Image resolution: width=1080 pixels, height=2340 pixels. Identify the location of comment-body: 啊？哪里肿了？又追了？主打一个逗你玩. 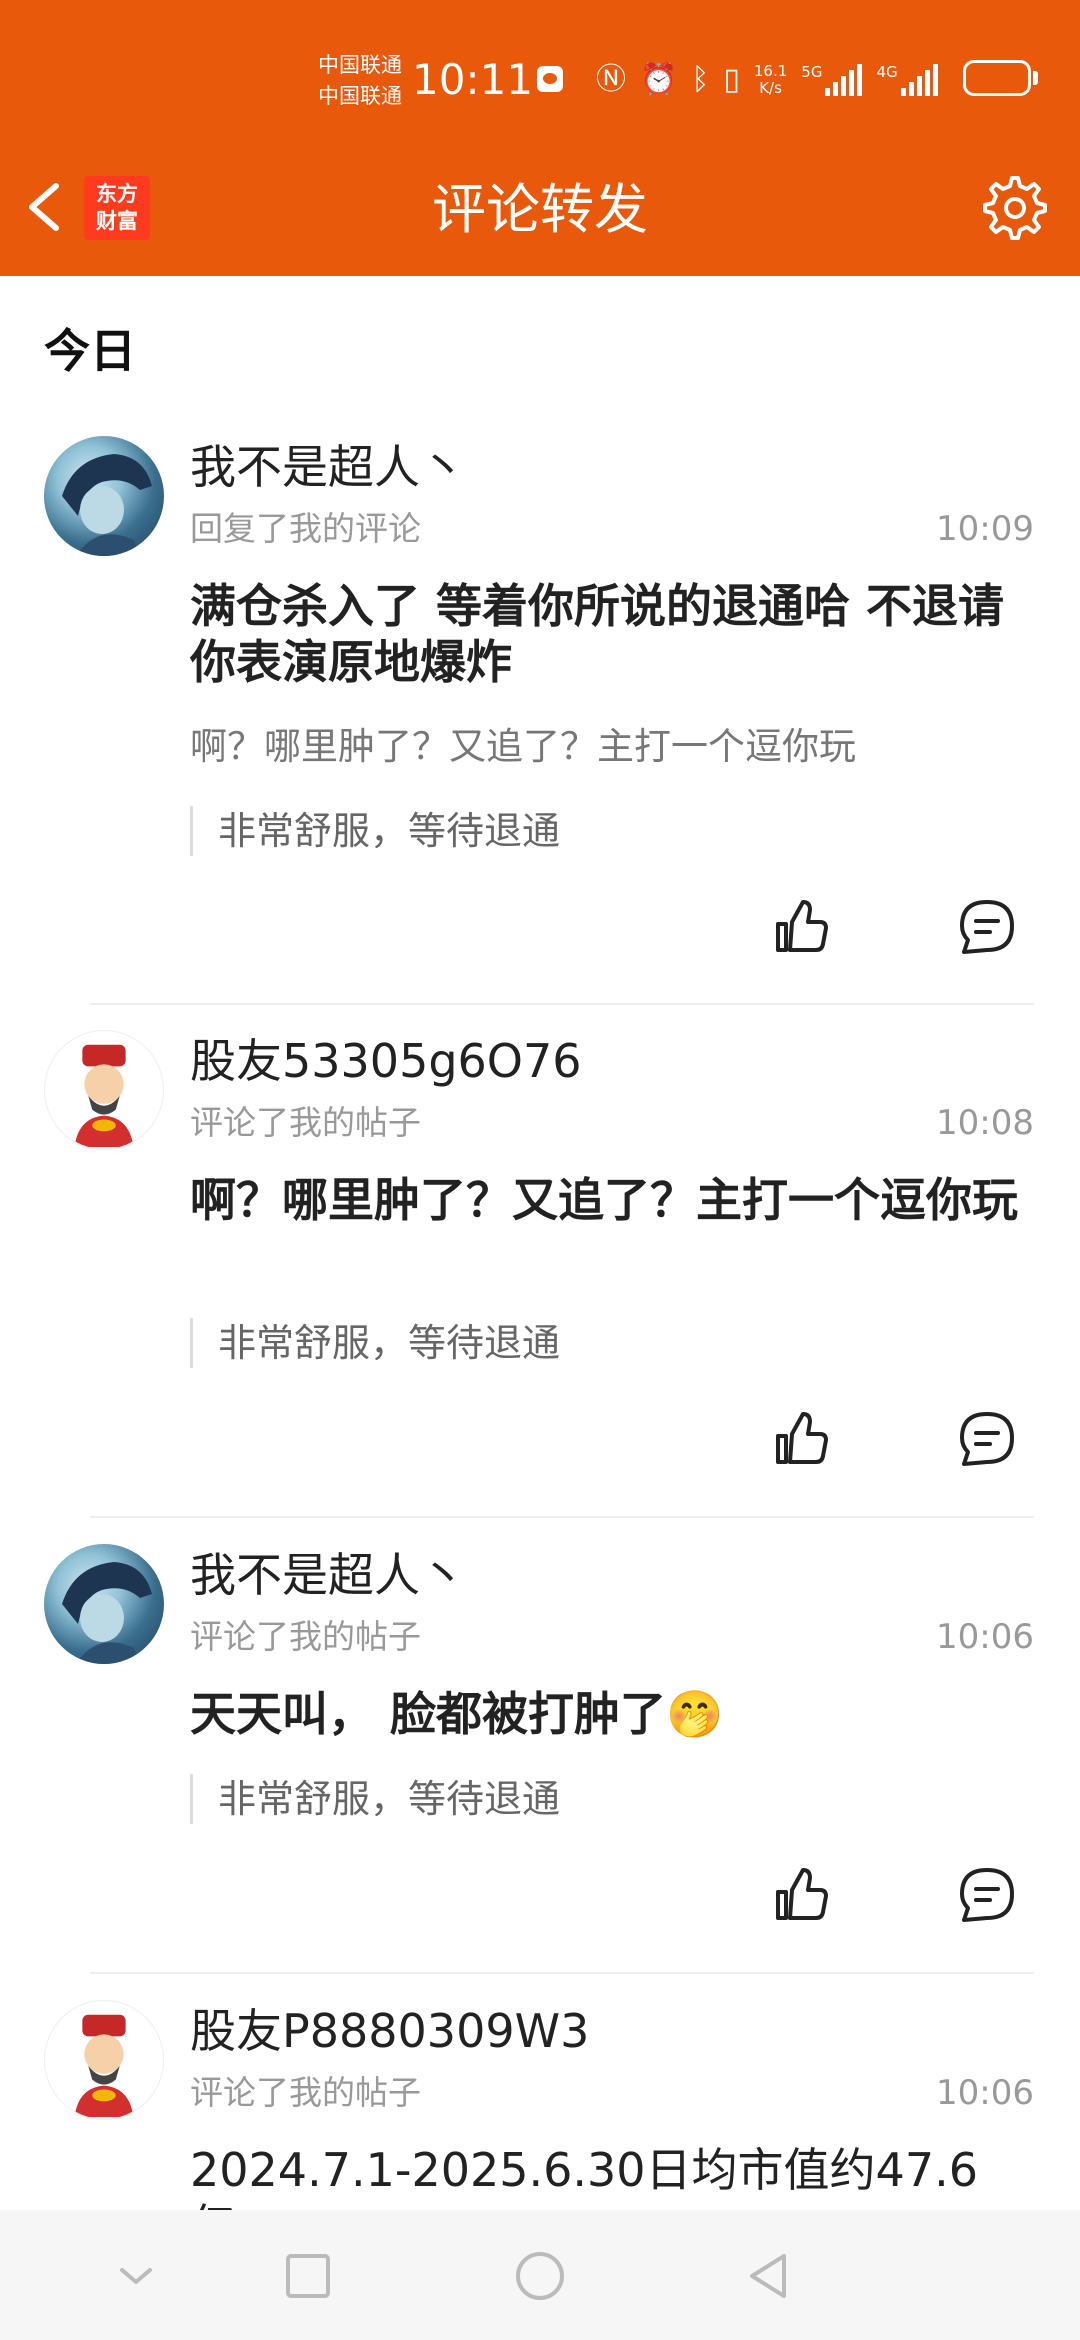
(615, 1200).